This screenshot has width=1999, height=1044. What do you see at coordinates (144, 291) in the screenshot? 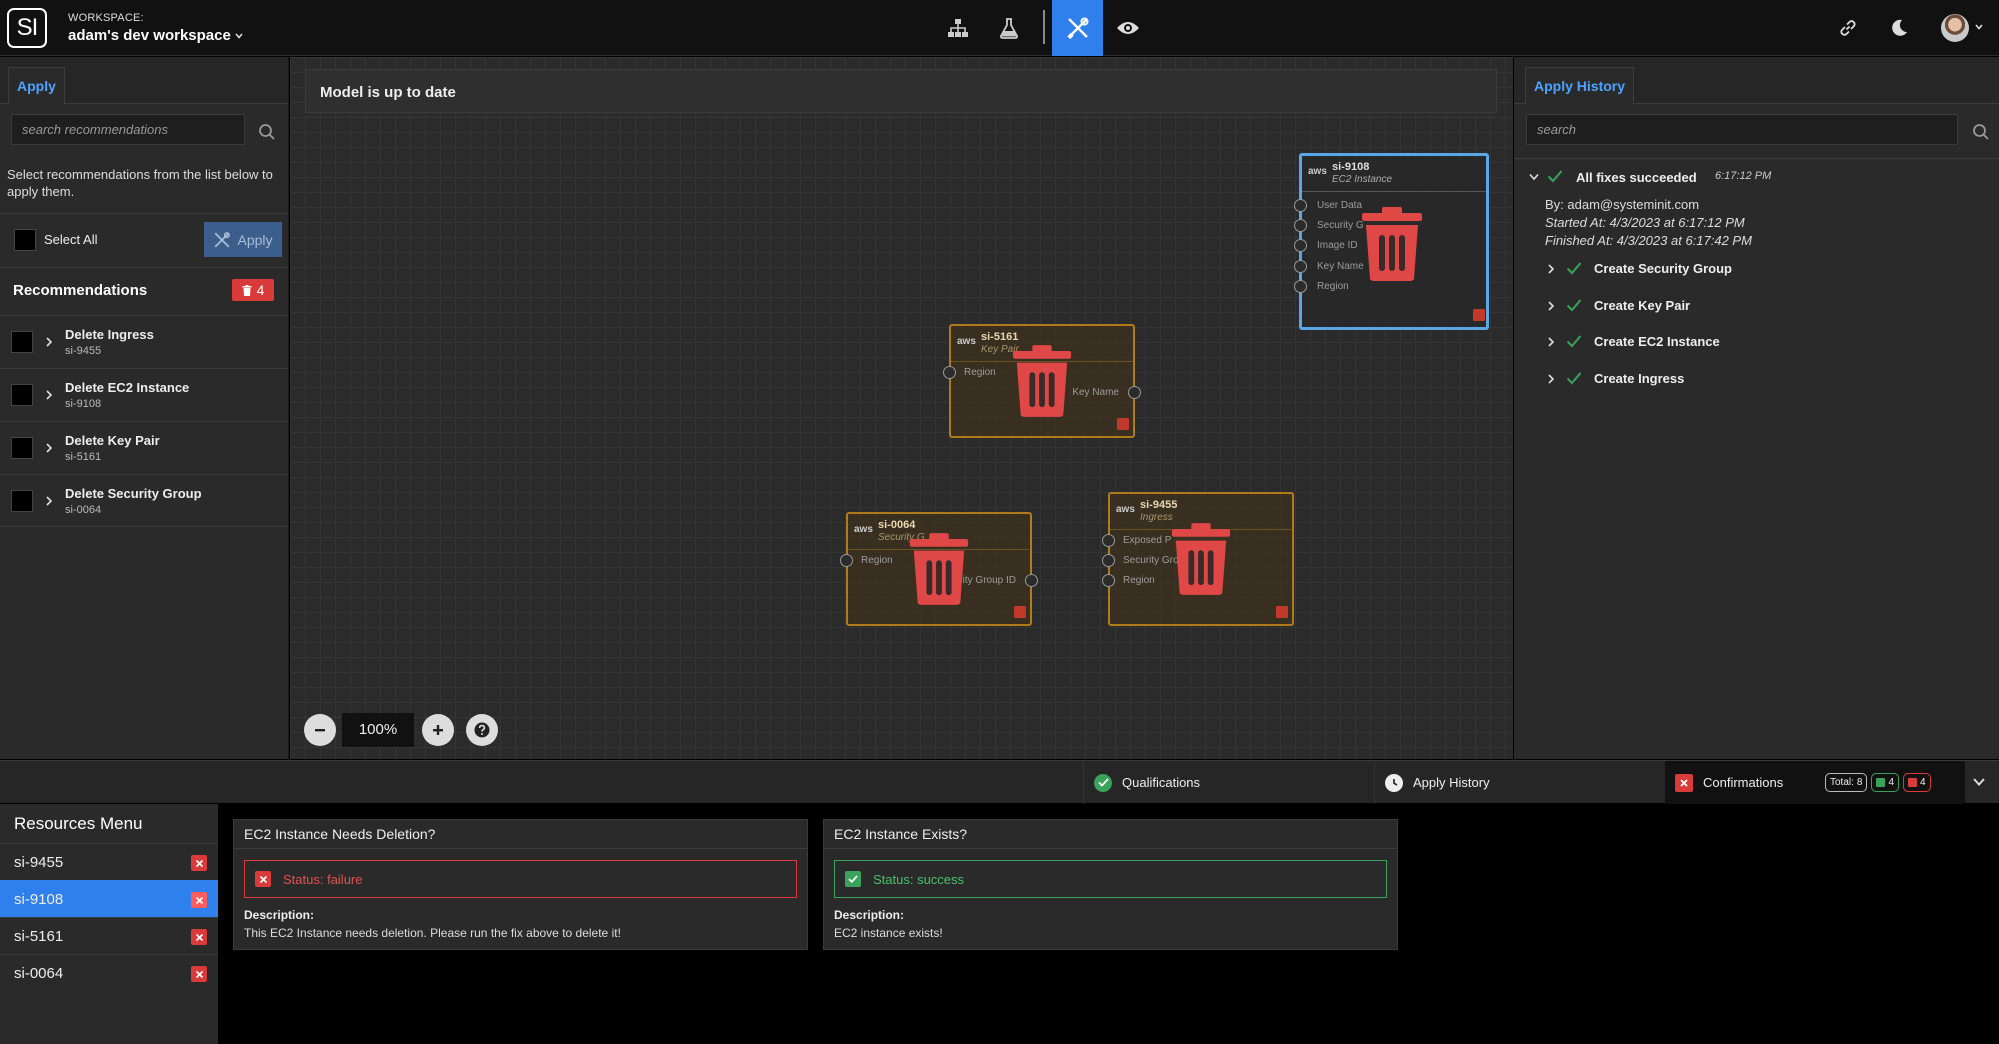
I see `recommendations-header: Recommendations 4` at bounding box center [144, 291].